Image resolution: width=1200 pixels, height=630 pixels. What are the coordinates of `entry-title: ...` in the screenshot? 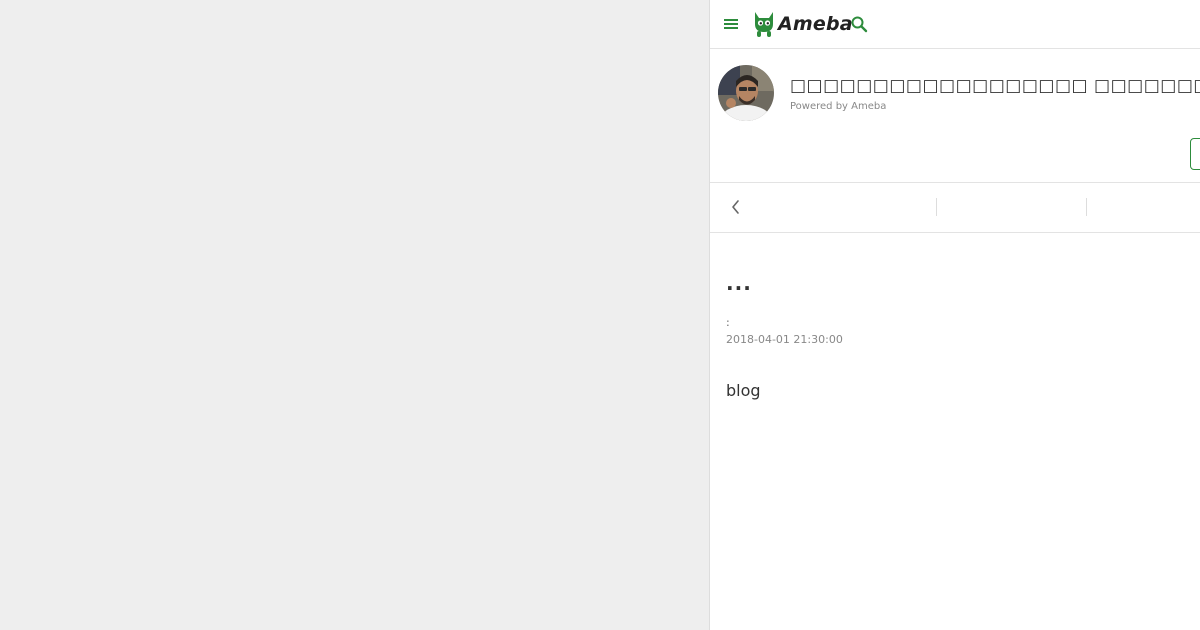 It's located at (739, 283).